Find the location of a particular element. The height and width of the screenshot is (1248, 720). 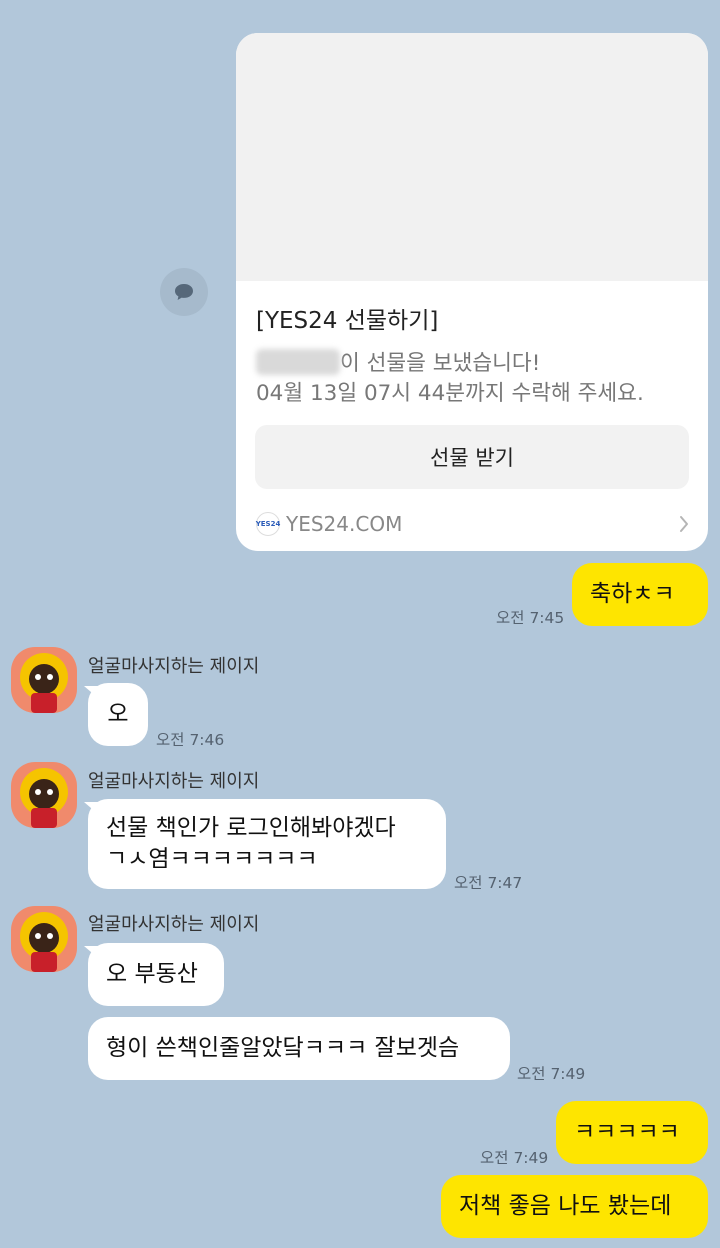

my-message-bubble: 축하ㅊㅋ is located at coordinates (640, 594).